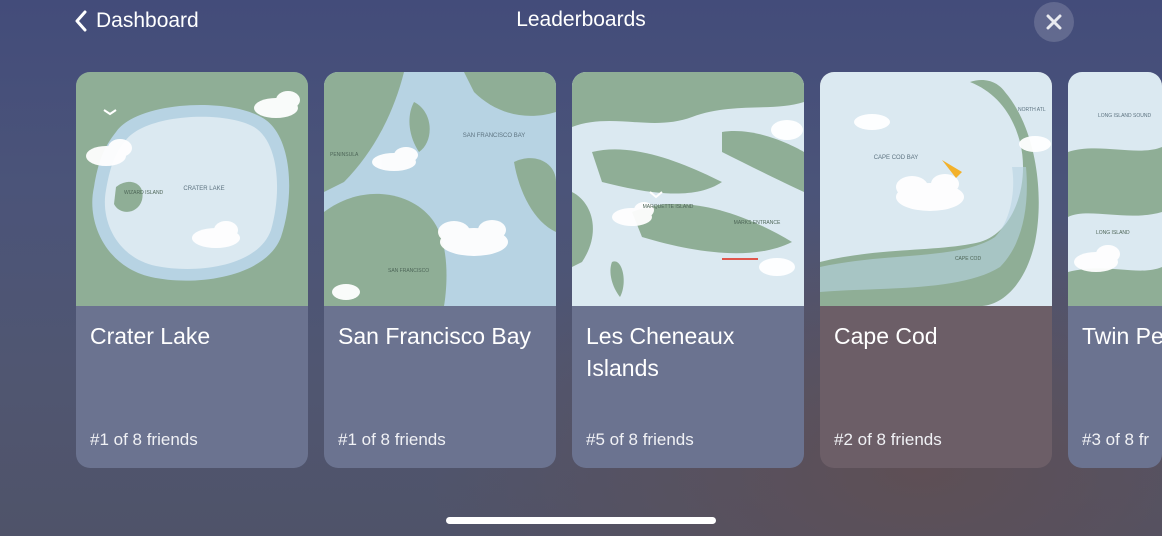 The image size is (1162, 536). I want to click on map-label: MARQUETTE ISLAND, so click(668, 207).